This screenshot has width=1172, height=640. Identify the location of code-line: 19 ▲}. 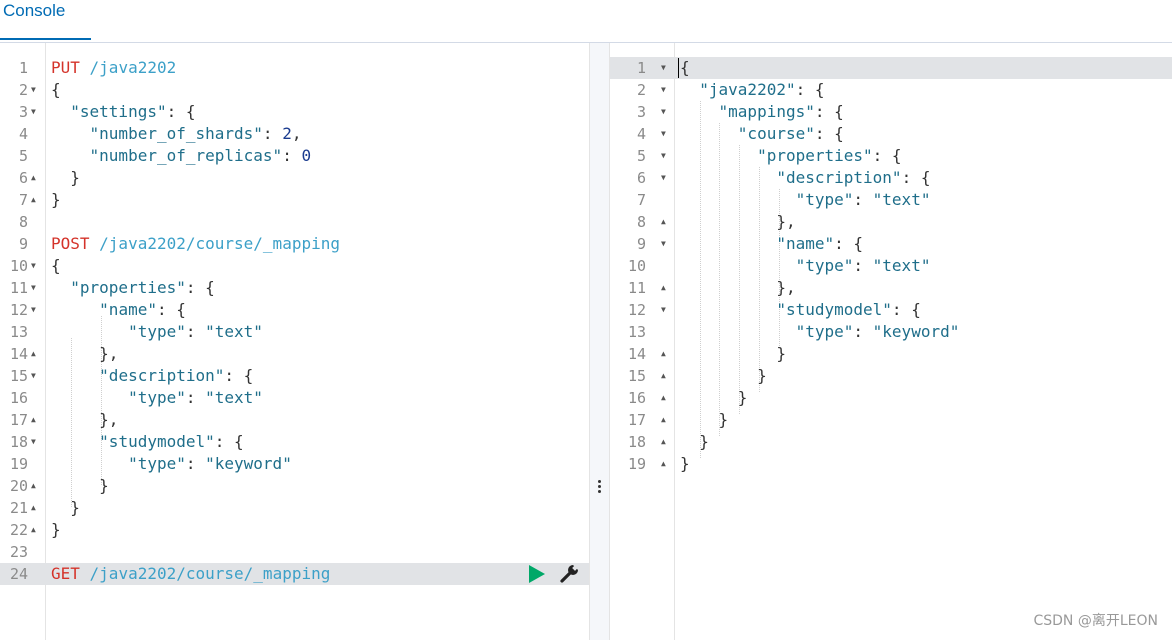
(891, 464).